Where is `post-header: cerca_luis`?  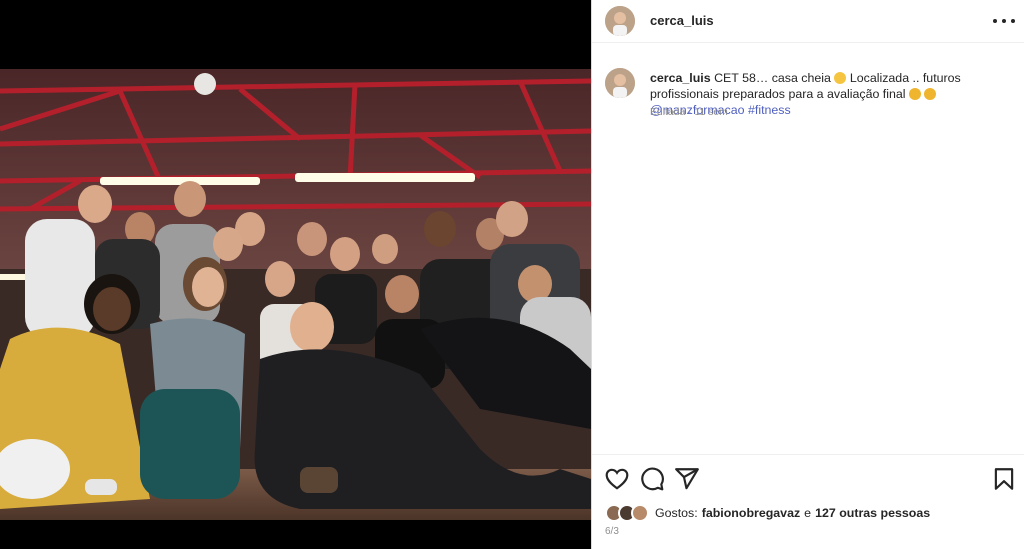
post-header: cerca_luis is located at coordinates (808, 21).